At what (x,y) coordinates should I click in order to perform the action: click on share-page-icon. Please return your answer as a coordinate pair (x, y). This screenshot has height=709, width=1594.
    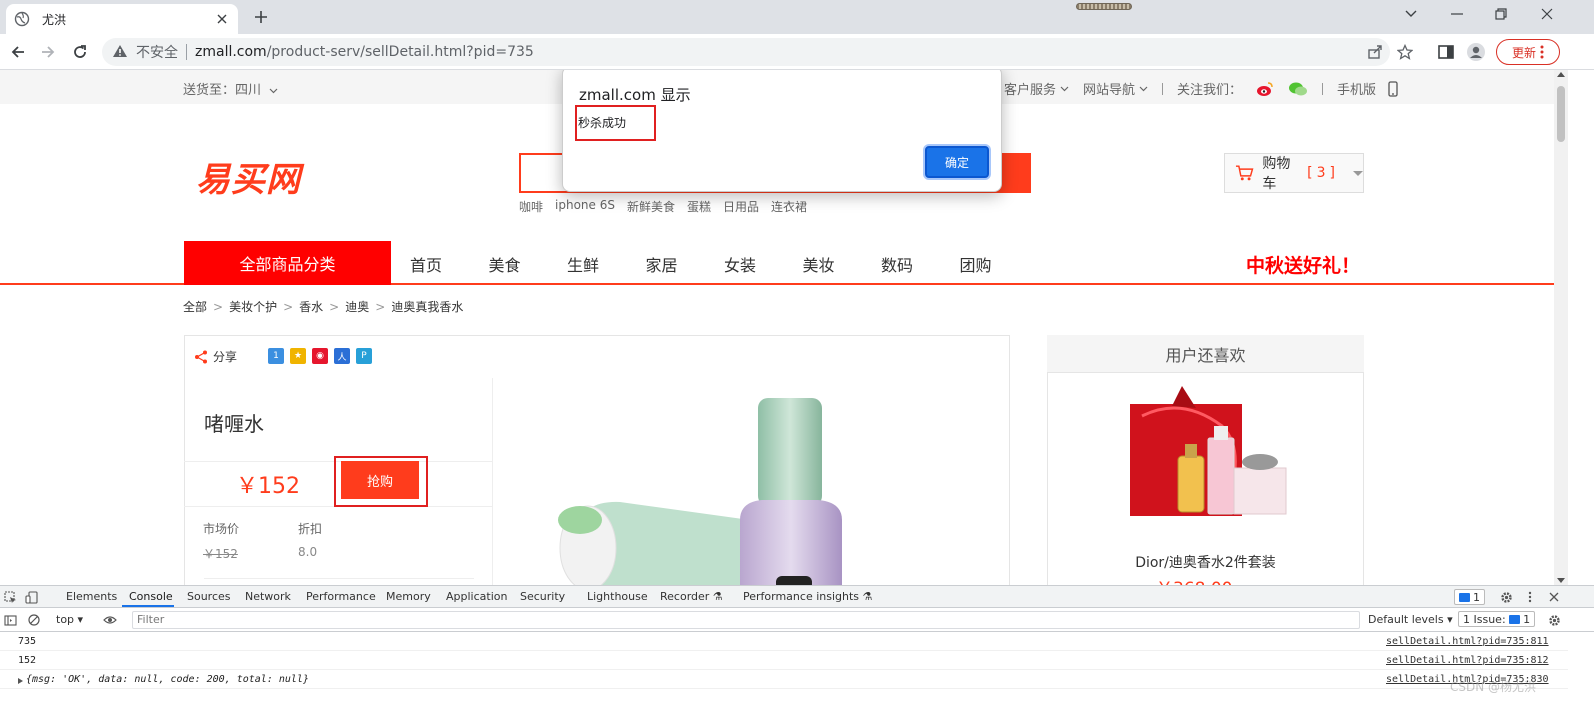
    Looking at the image, I should click on (1375, 52).